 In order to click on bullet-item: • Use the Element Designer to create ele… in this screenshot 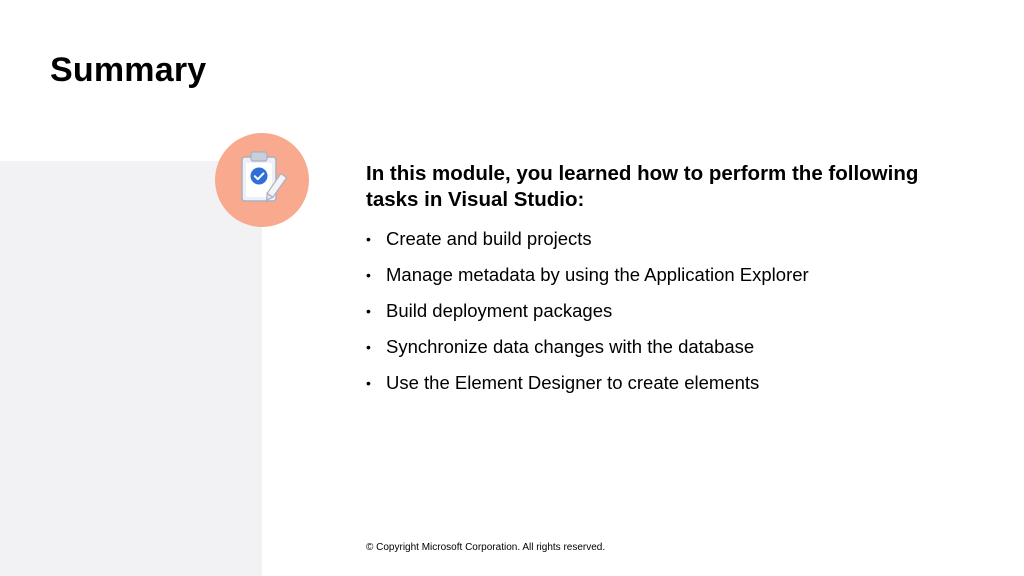, I will do `click(587, 388)`.